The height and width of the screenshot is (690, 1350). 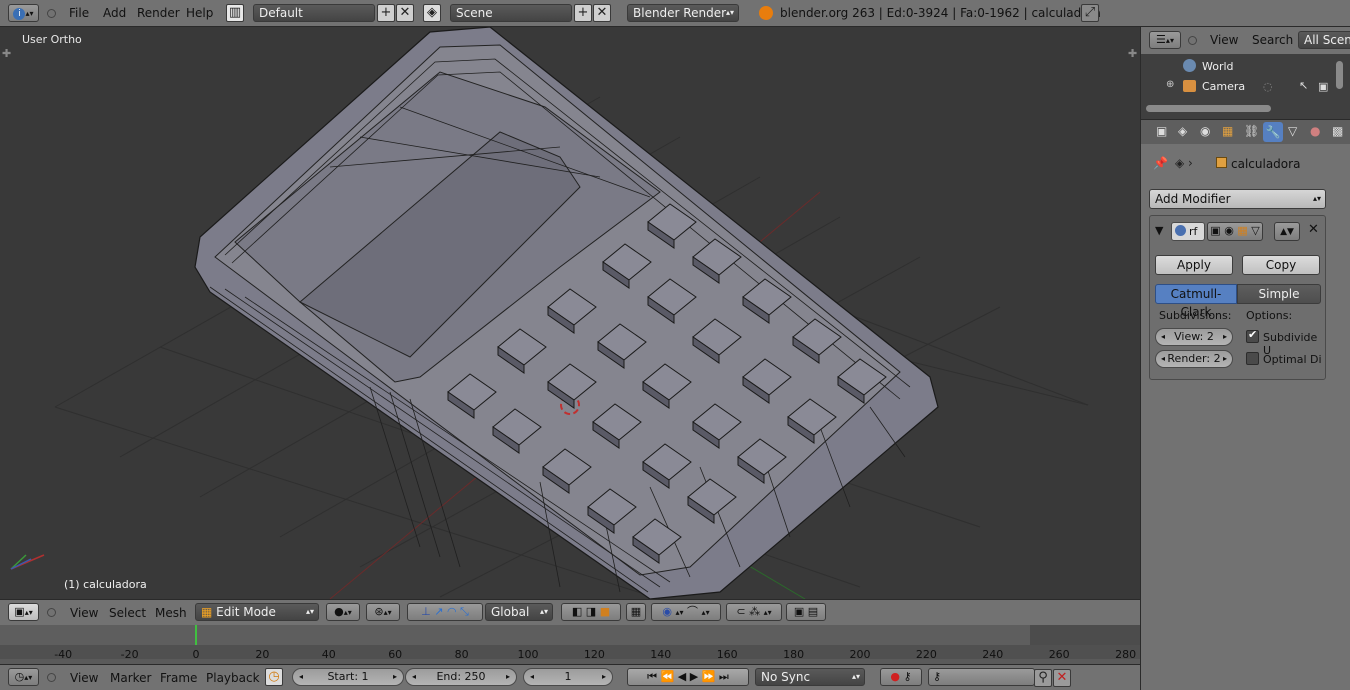 What do you see at coordinates (23, 13) in the screenshot?
I see `editor-type-button: i ▴▾` at bounding box center [23, 13].